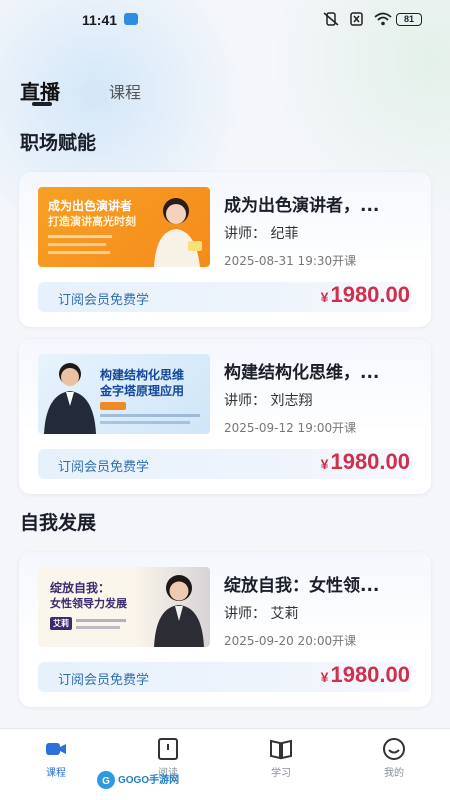 Image resolution: width=450 pixels, height=800 pixels. I want to click on mute-vibrate-icon, so click(331, 19).